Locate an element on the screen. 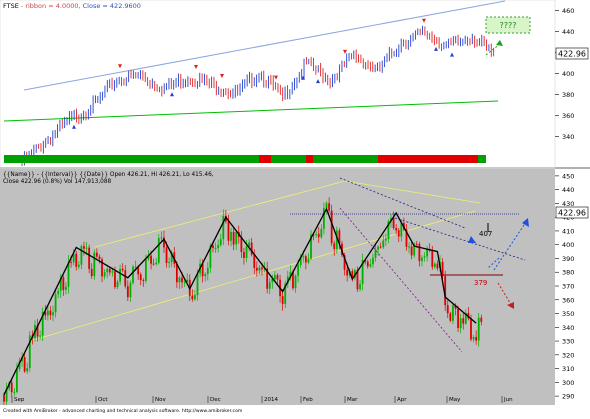 Image resolution: width=590 pixels, height=419 pixels. top-header: FTSE - ribbon = 4.0000, Close = 422.9600 is located at coordinates (72, 6).